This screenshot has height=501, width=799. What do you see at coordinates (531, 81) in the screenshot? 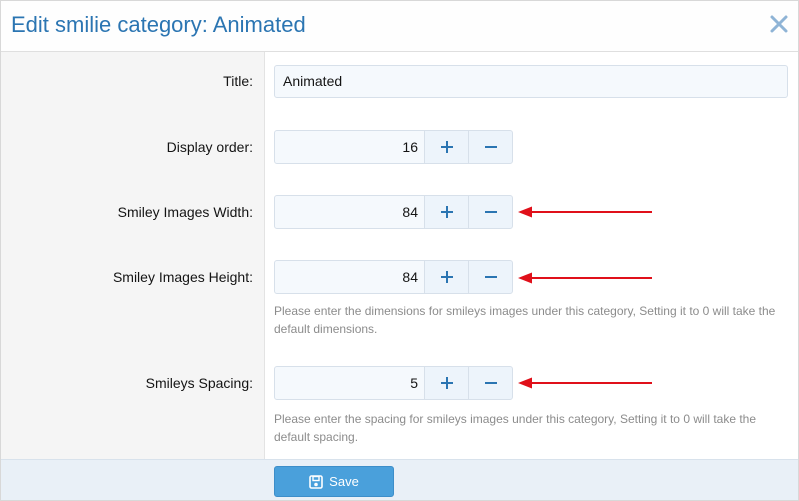
I see `title-input: Animated` at bounding box center [531, 81].